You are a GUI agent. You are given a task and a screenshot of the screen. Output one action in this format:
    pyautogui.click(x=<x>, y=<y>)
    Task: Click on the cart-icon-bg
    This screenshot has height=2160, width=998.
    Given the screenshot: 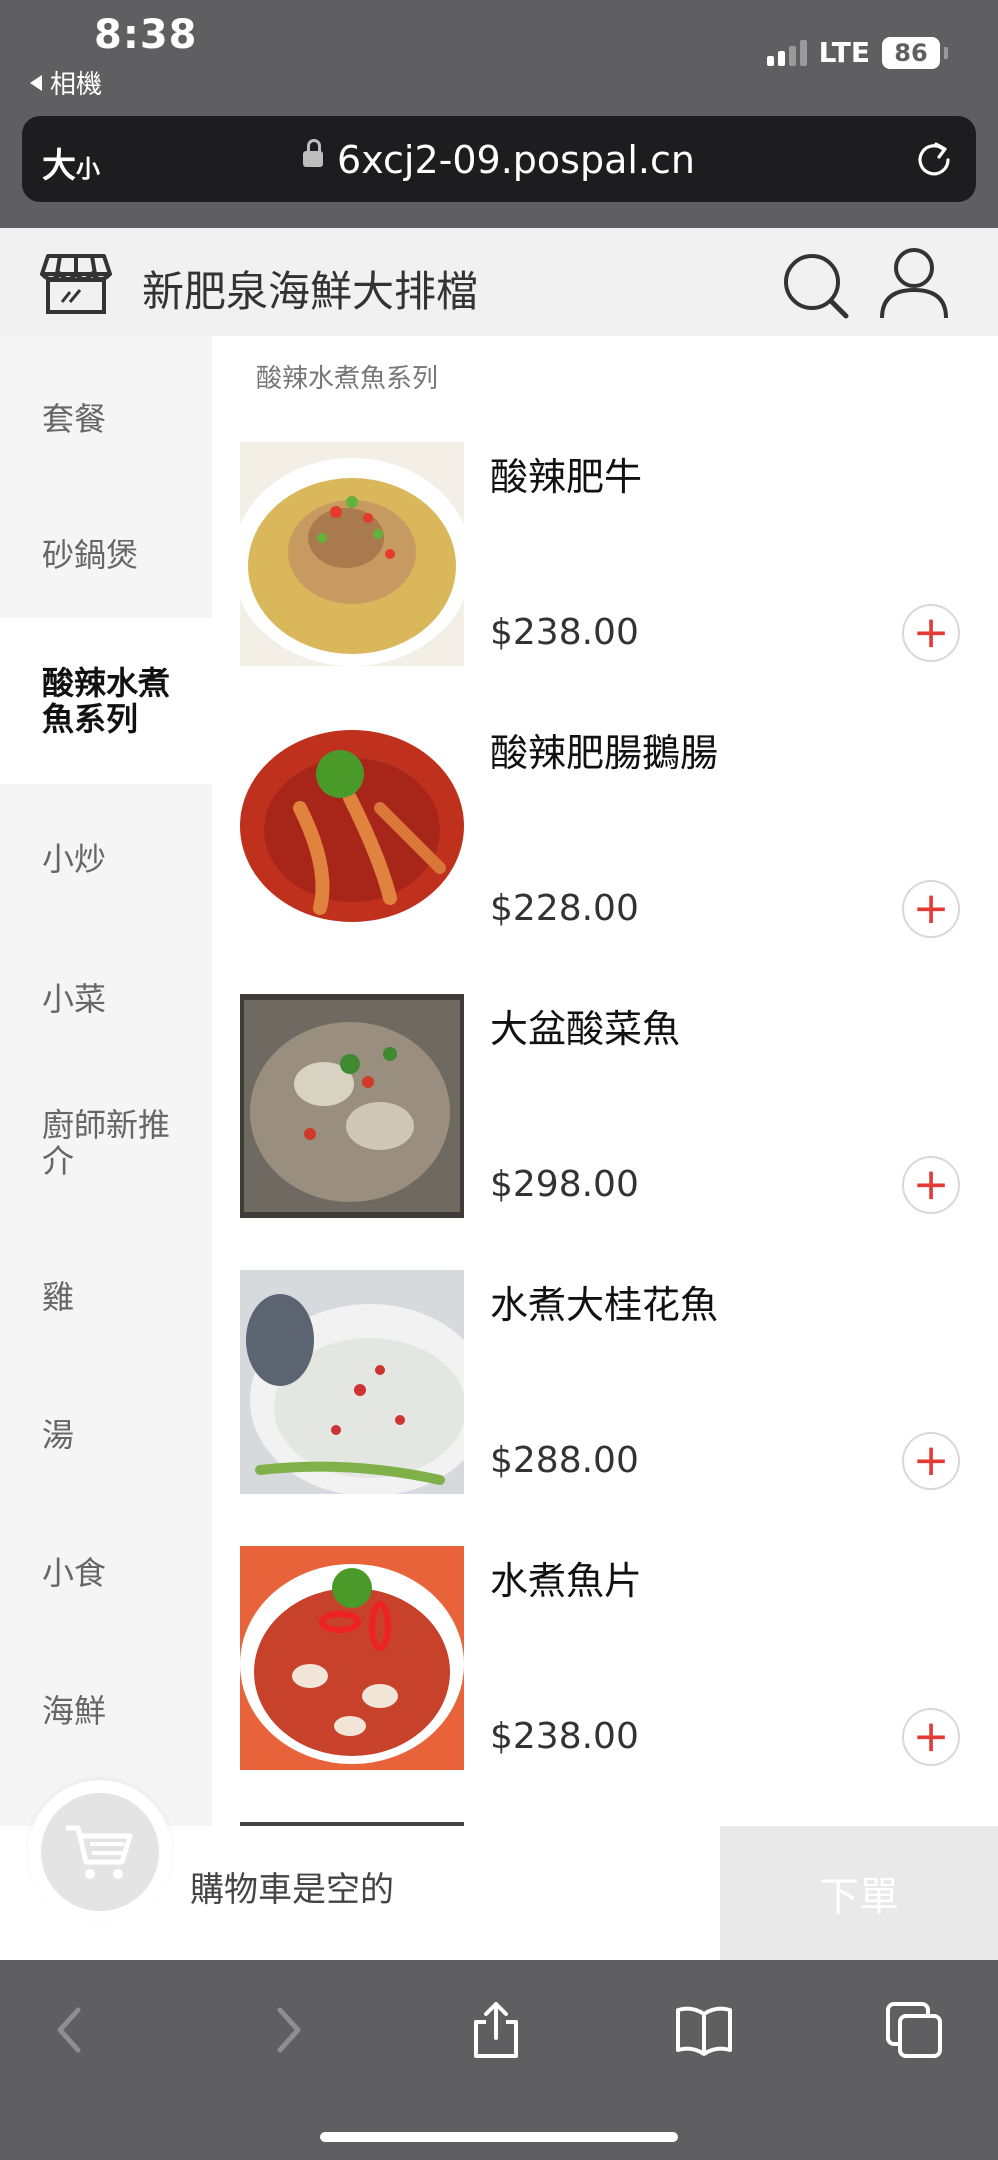 What is the action you would take?
    pyautogui.click(x=100, y=1852)
    